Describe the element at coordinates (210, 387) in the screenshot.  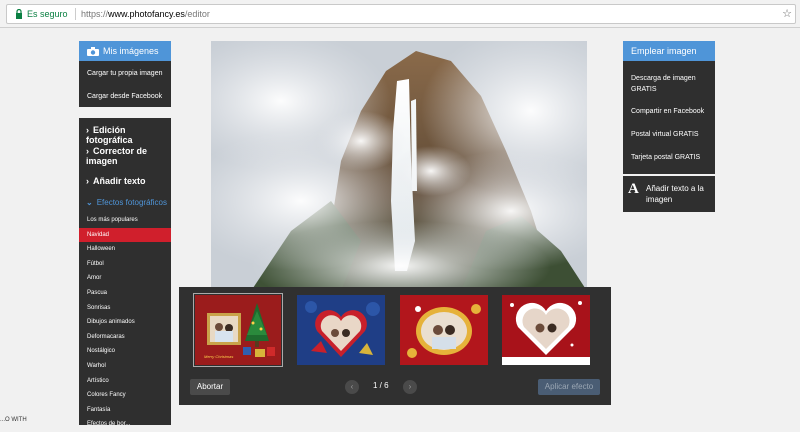
I see `cancel-button: Abortar` at that location.